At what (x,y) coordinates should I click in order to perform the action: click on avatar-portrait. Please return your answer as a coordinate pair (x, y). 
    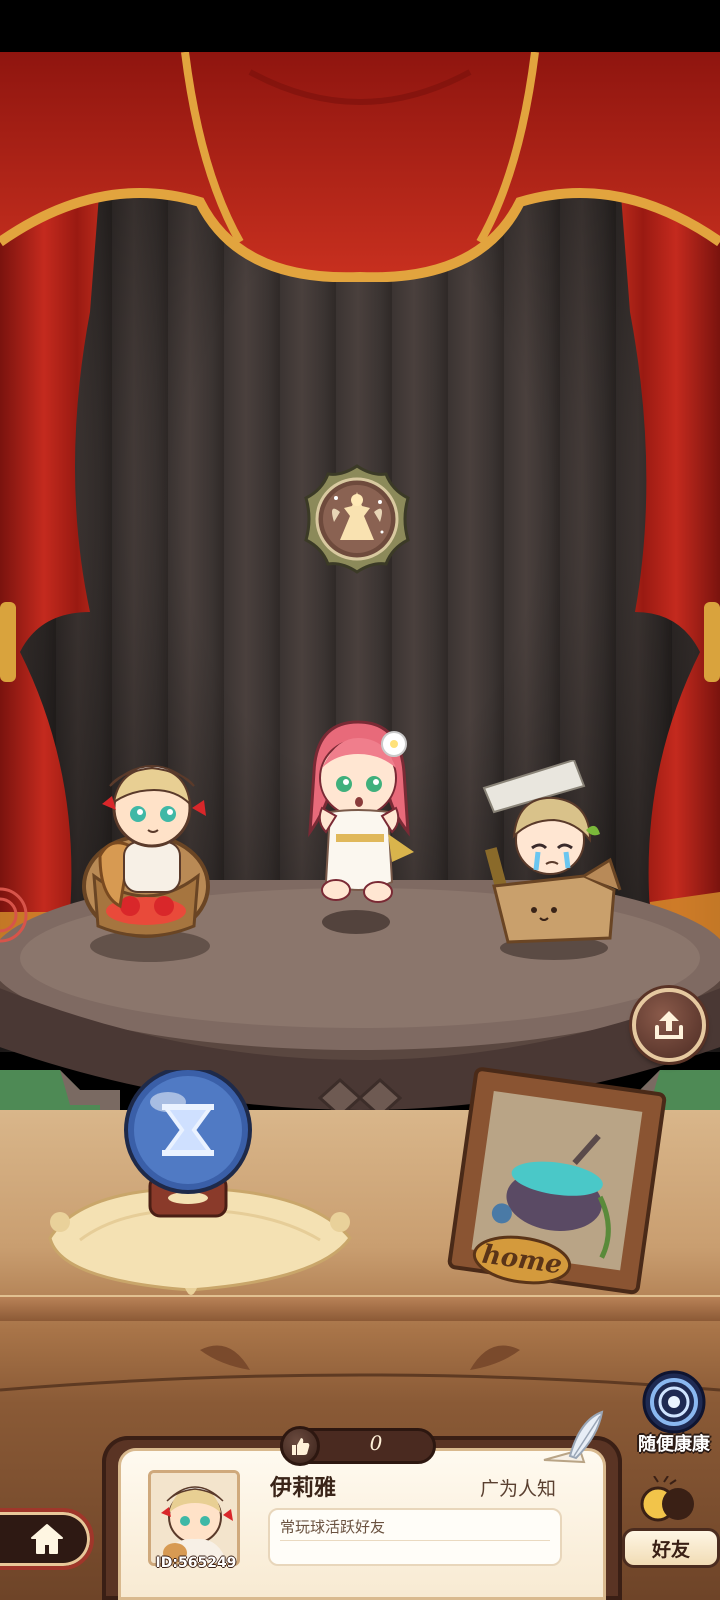
    Looking at the image, I should click on (194, 1518).